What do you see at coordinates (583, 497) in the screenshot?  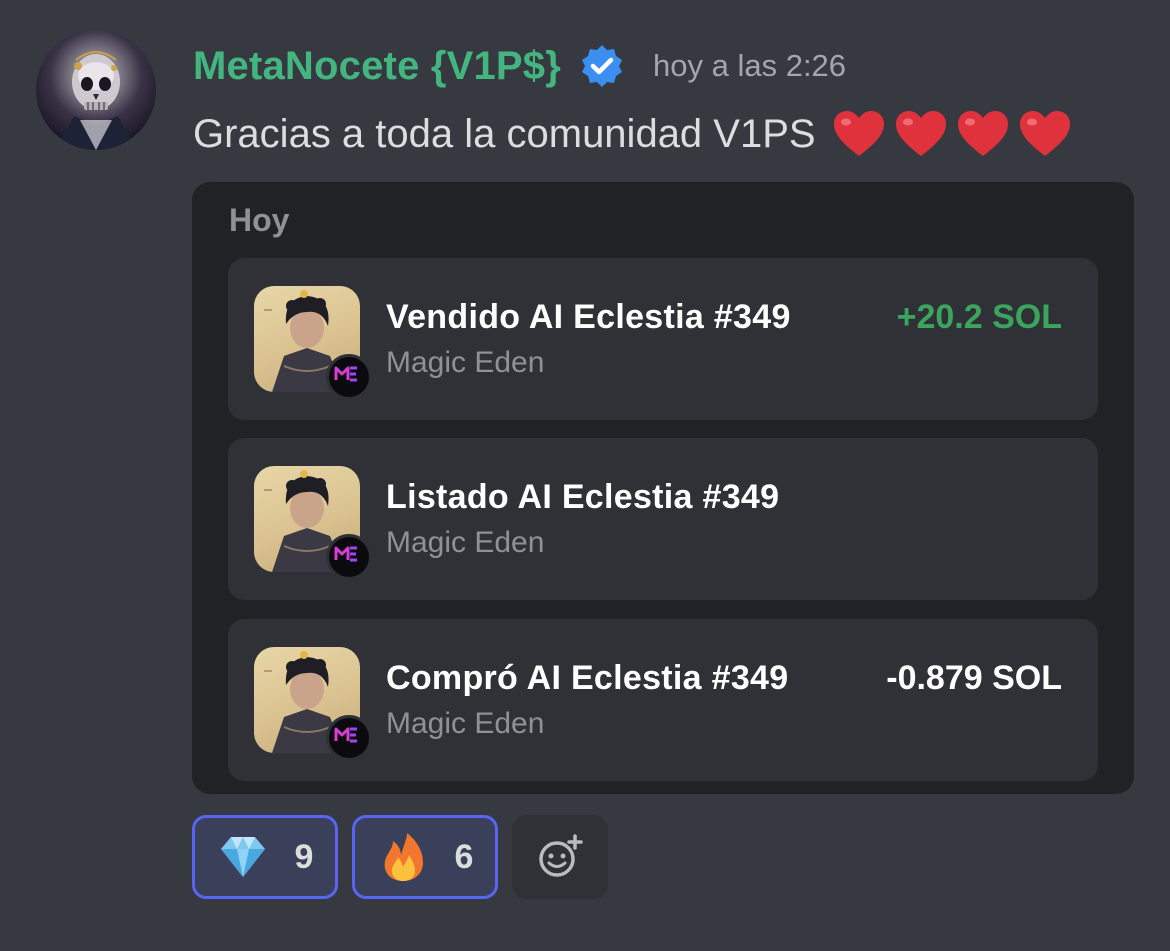 I see `activity-title: Listado AI Eclestia #349` at bounding box center [583, 497].